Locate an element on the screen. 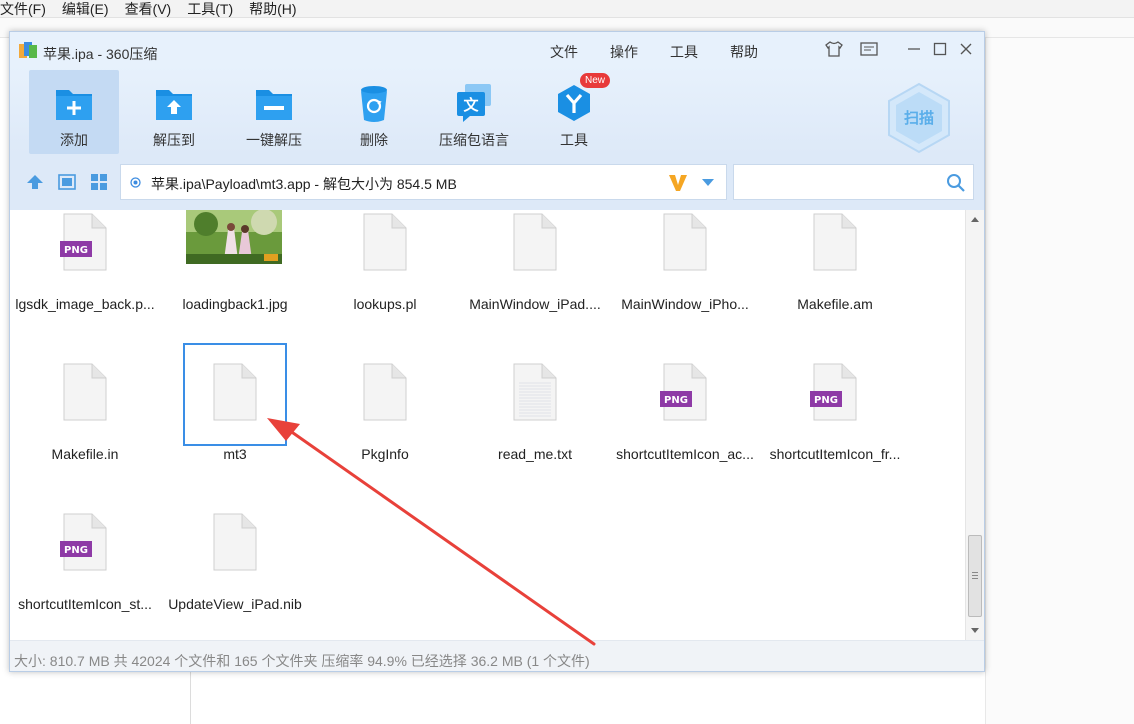 The image size is (1134, 724). file-name: read_me.txt is located at coordinates (535, 454).